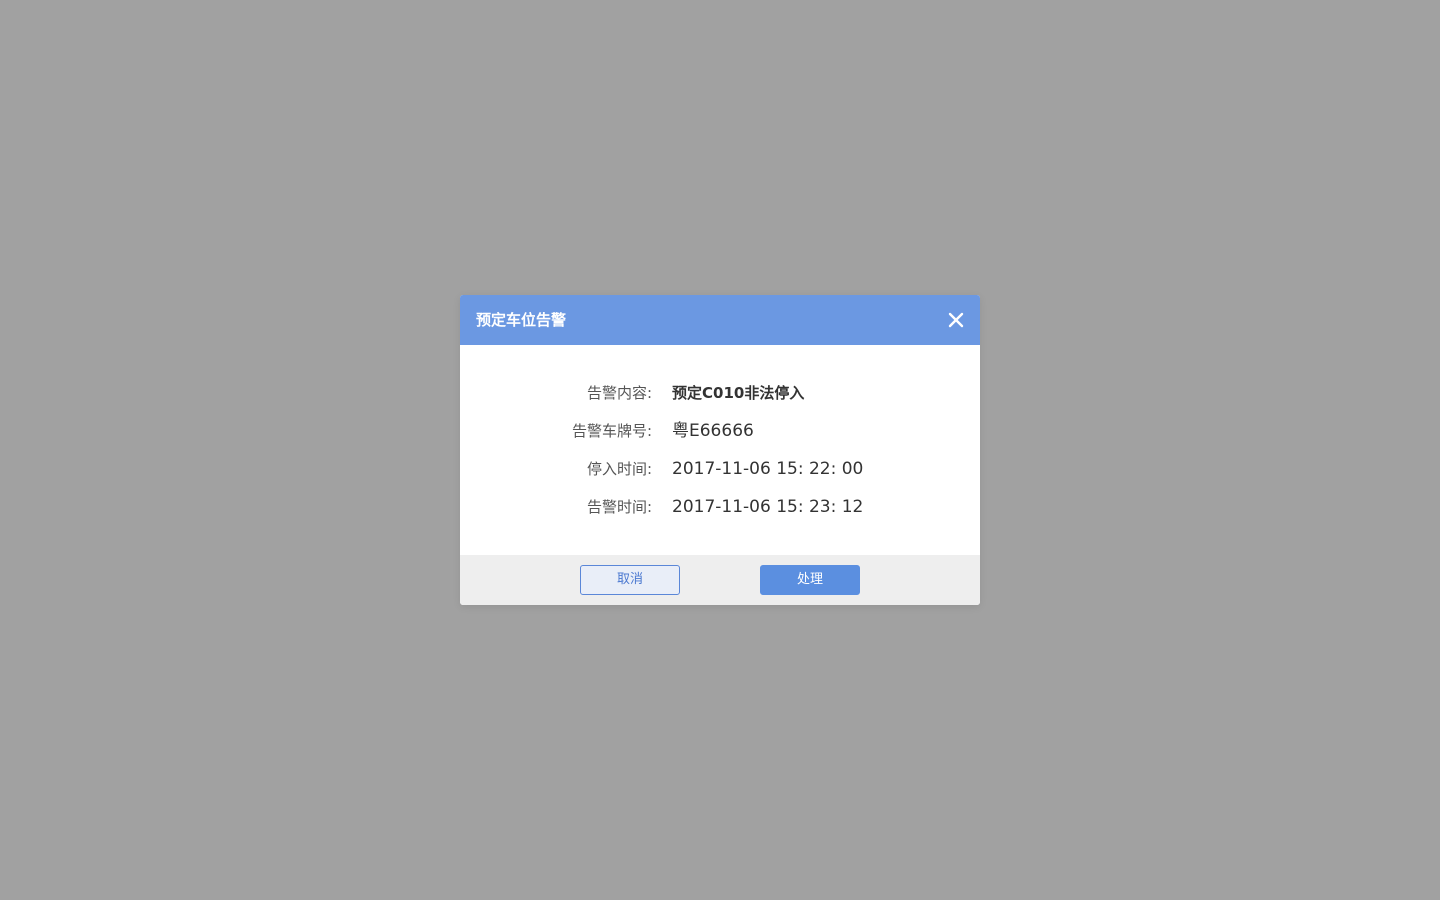 This screenshot has height=900, width=1440. I want to click on alarm-time-row: 告警时间: 2017-11-06 15: 23: 12, so click(720, 507).